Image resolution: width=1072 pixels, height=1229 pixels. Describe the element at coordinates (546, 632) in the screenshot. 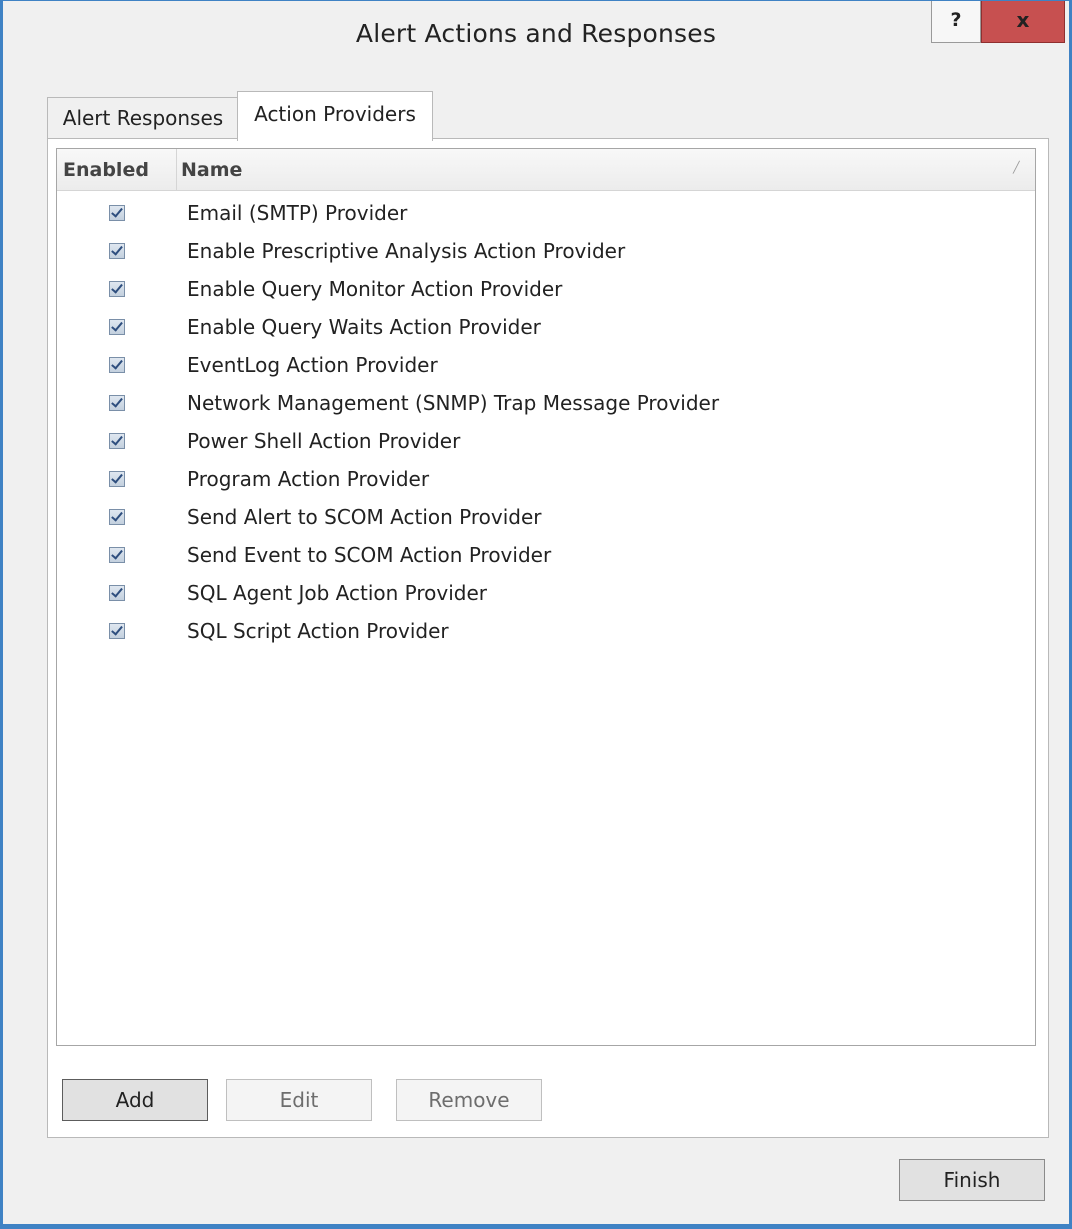

I see `table-row: SQL Script Action Provider` at that location.